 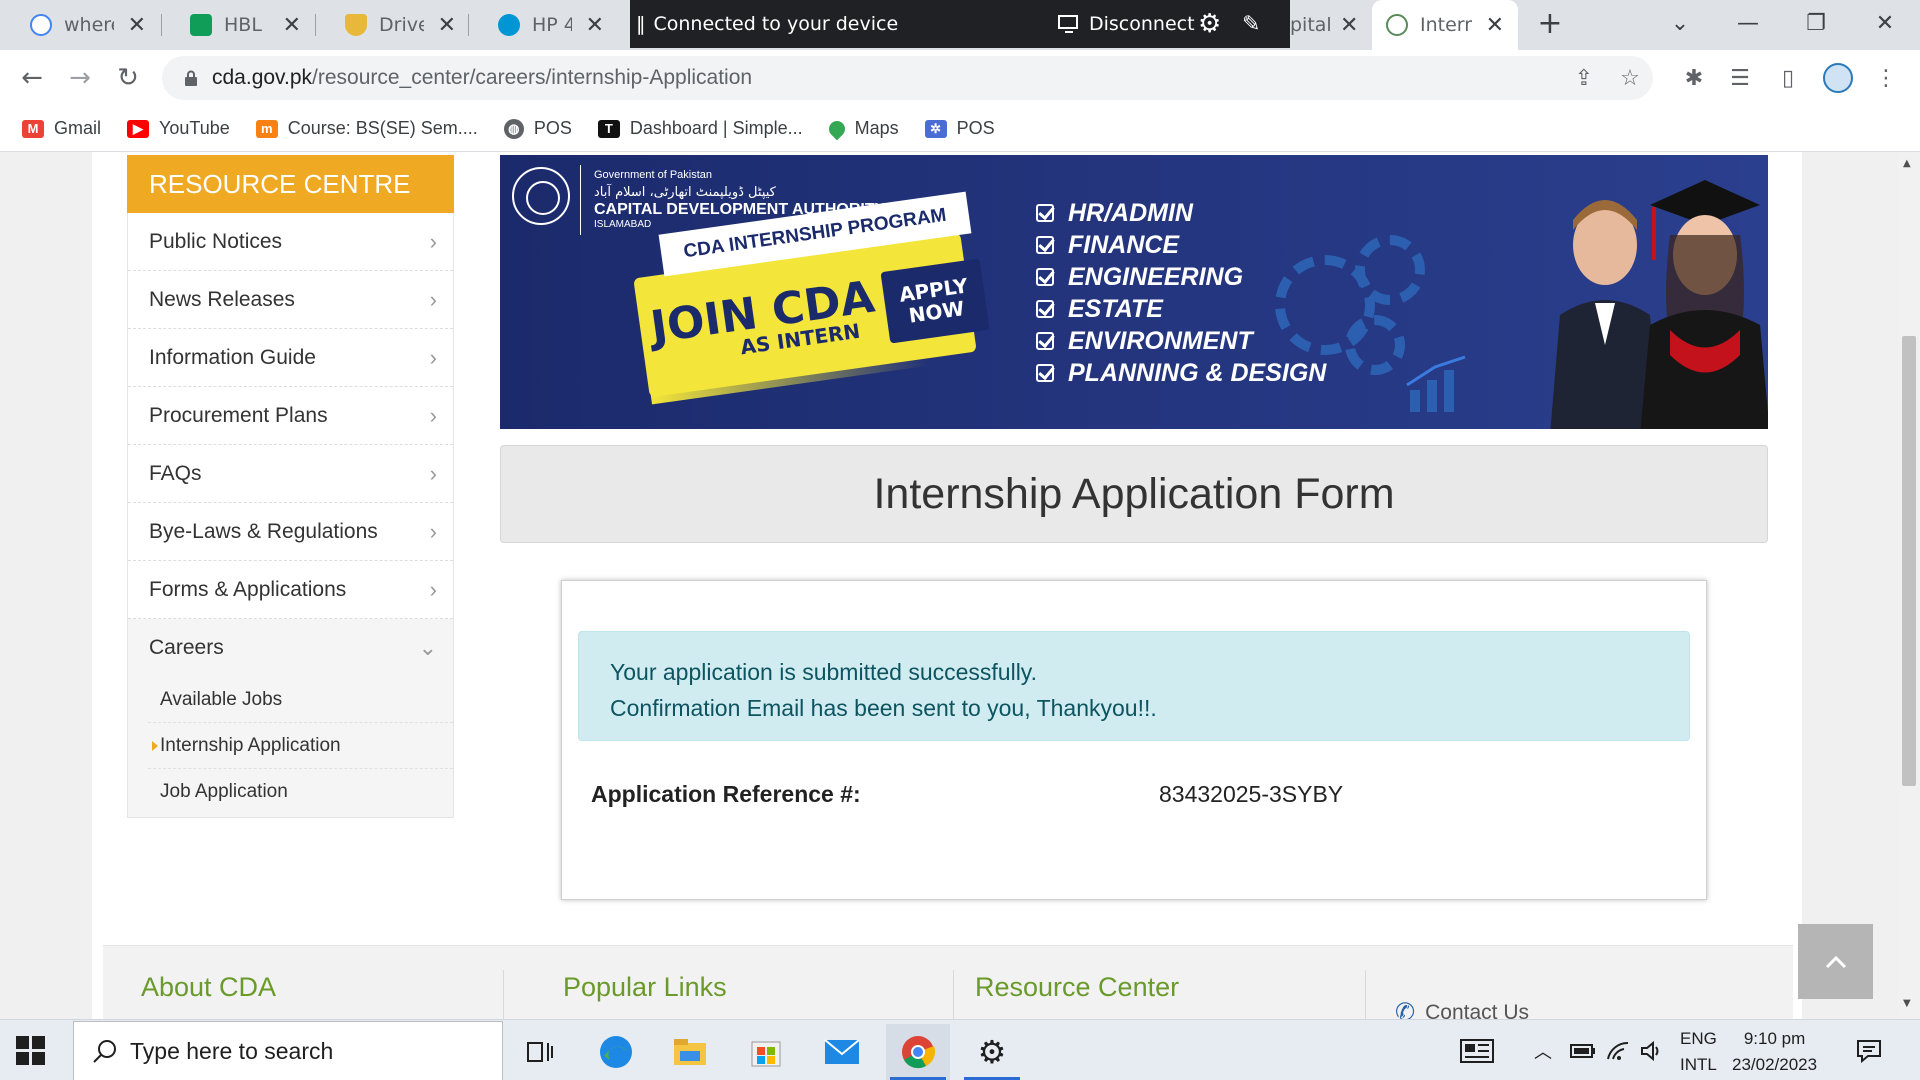 What do you see at coordinates (80, 78) in the screenshot?
I see `forward-button: →` at bounding box center [80, 78].